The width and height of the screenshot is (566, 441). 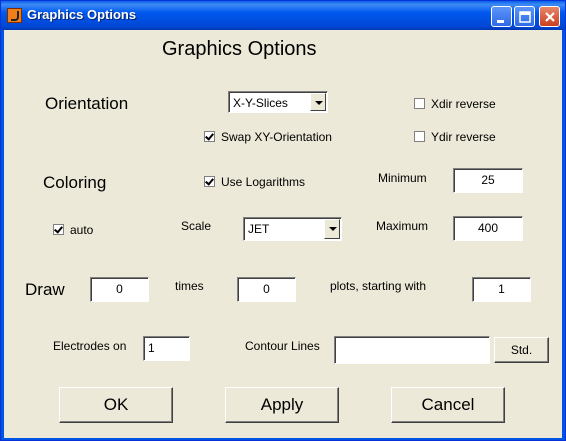 I want to click on xdir-reverse-checkbox: Xdir reverse, so click(x=455, y=104).